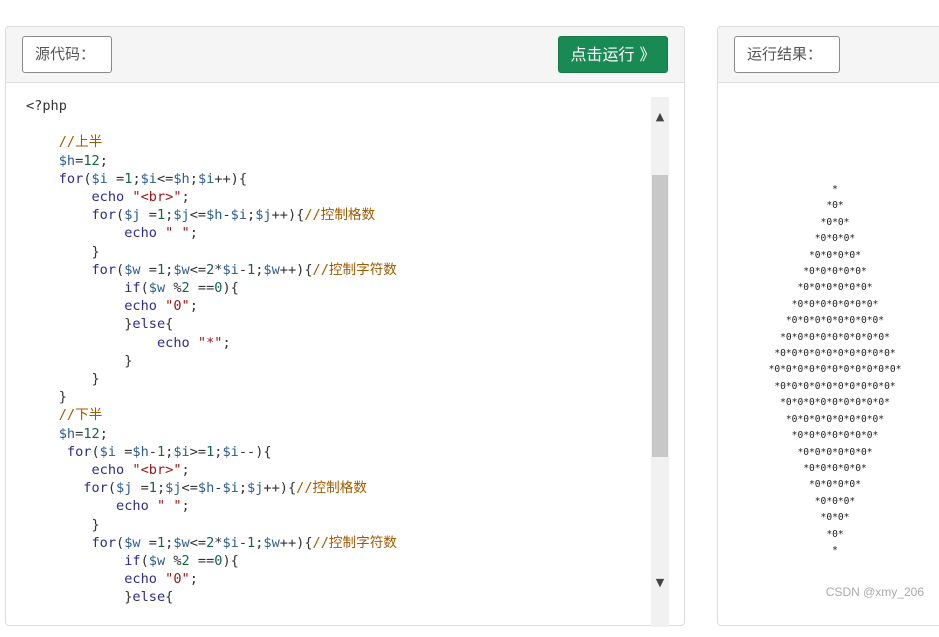  What do you see at coordinates (46, 106) in the screenshot?
I see `code-line: <?php` at bounding box center [46, 106].